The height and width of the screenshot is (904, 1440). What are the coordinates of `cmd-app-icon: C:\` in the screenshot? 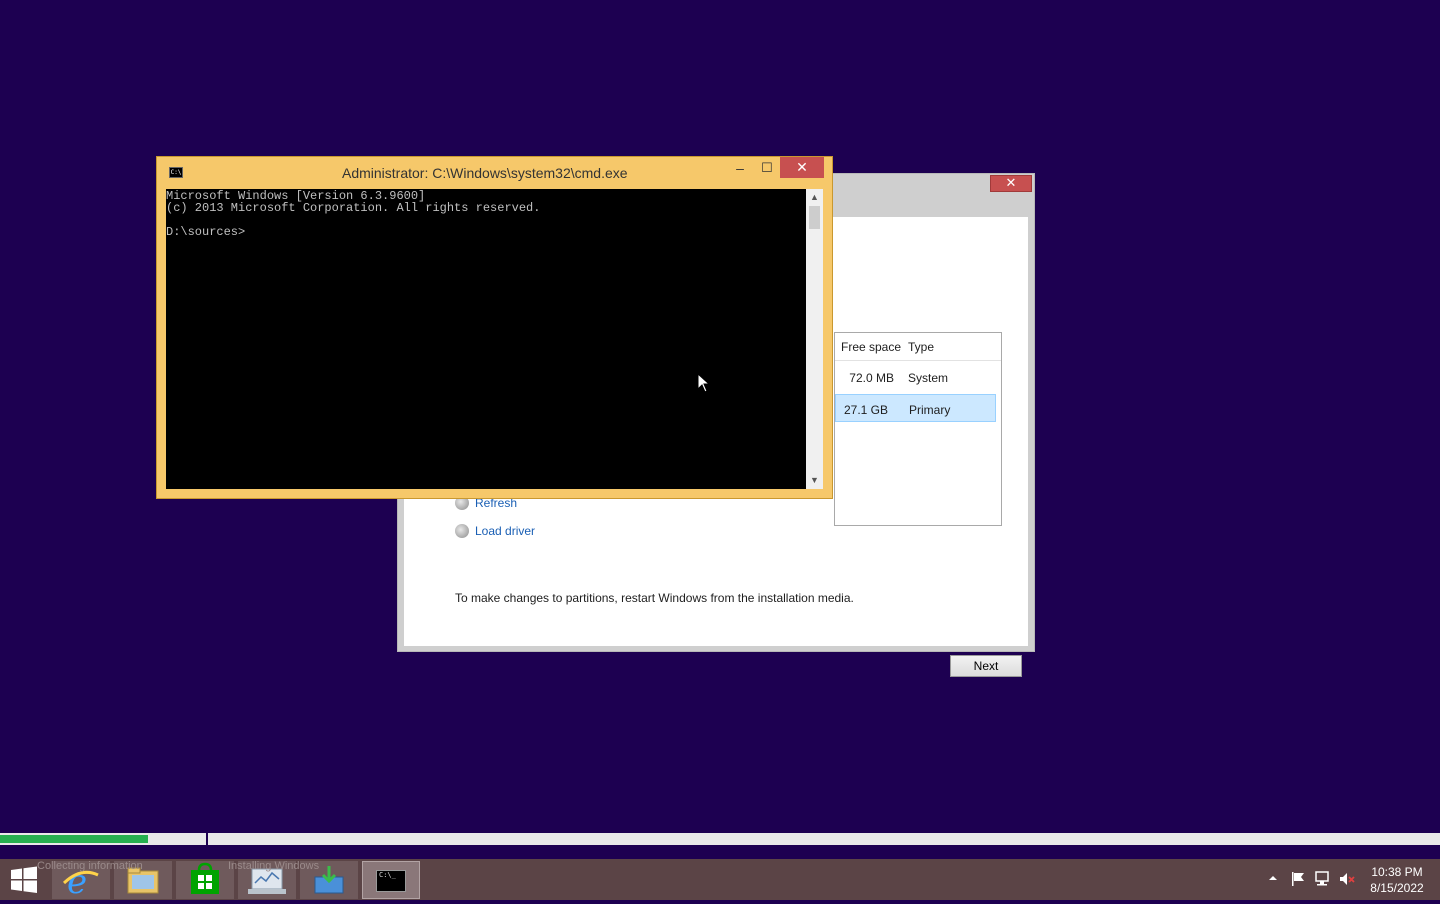 It's located at (176, 172).